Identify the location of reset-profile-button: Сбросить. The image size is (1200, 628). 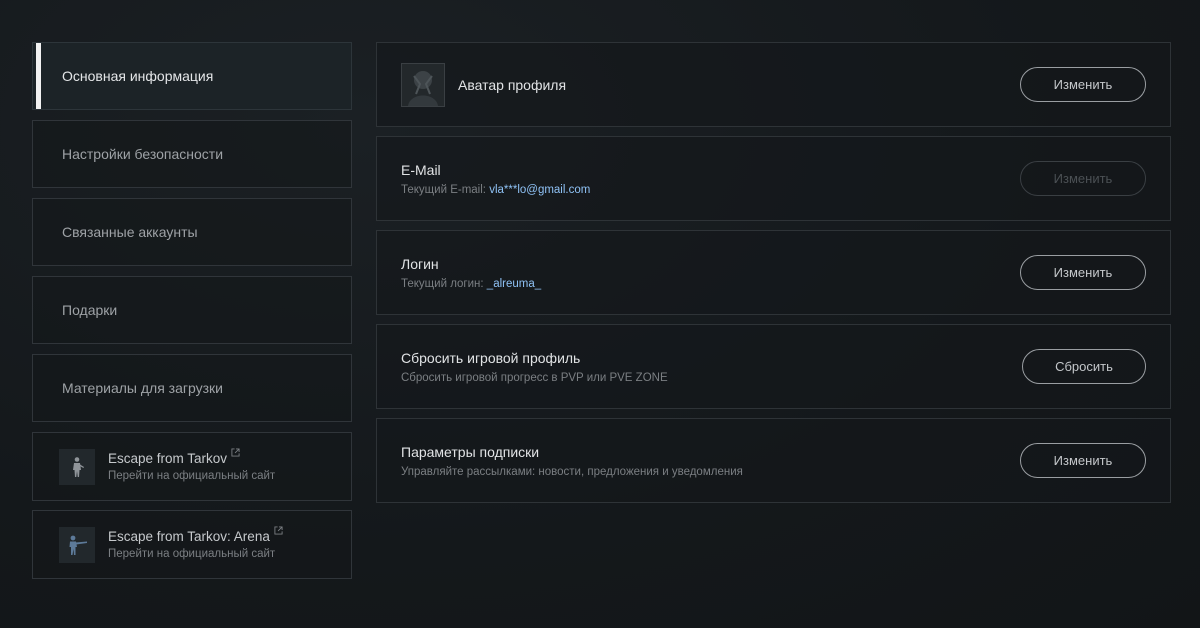
(1084, 366).